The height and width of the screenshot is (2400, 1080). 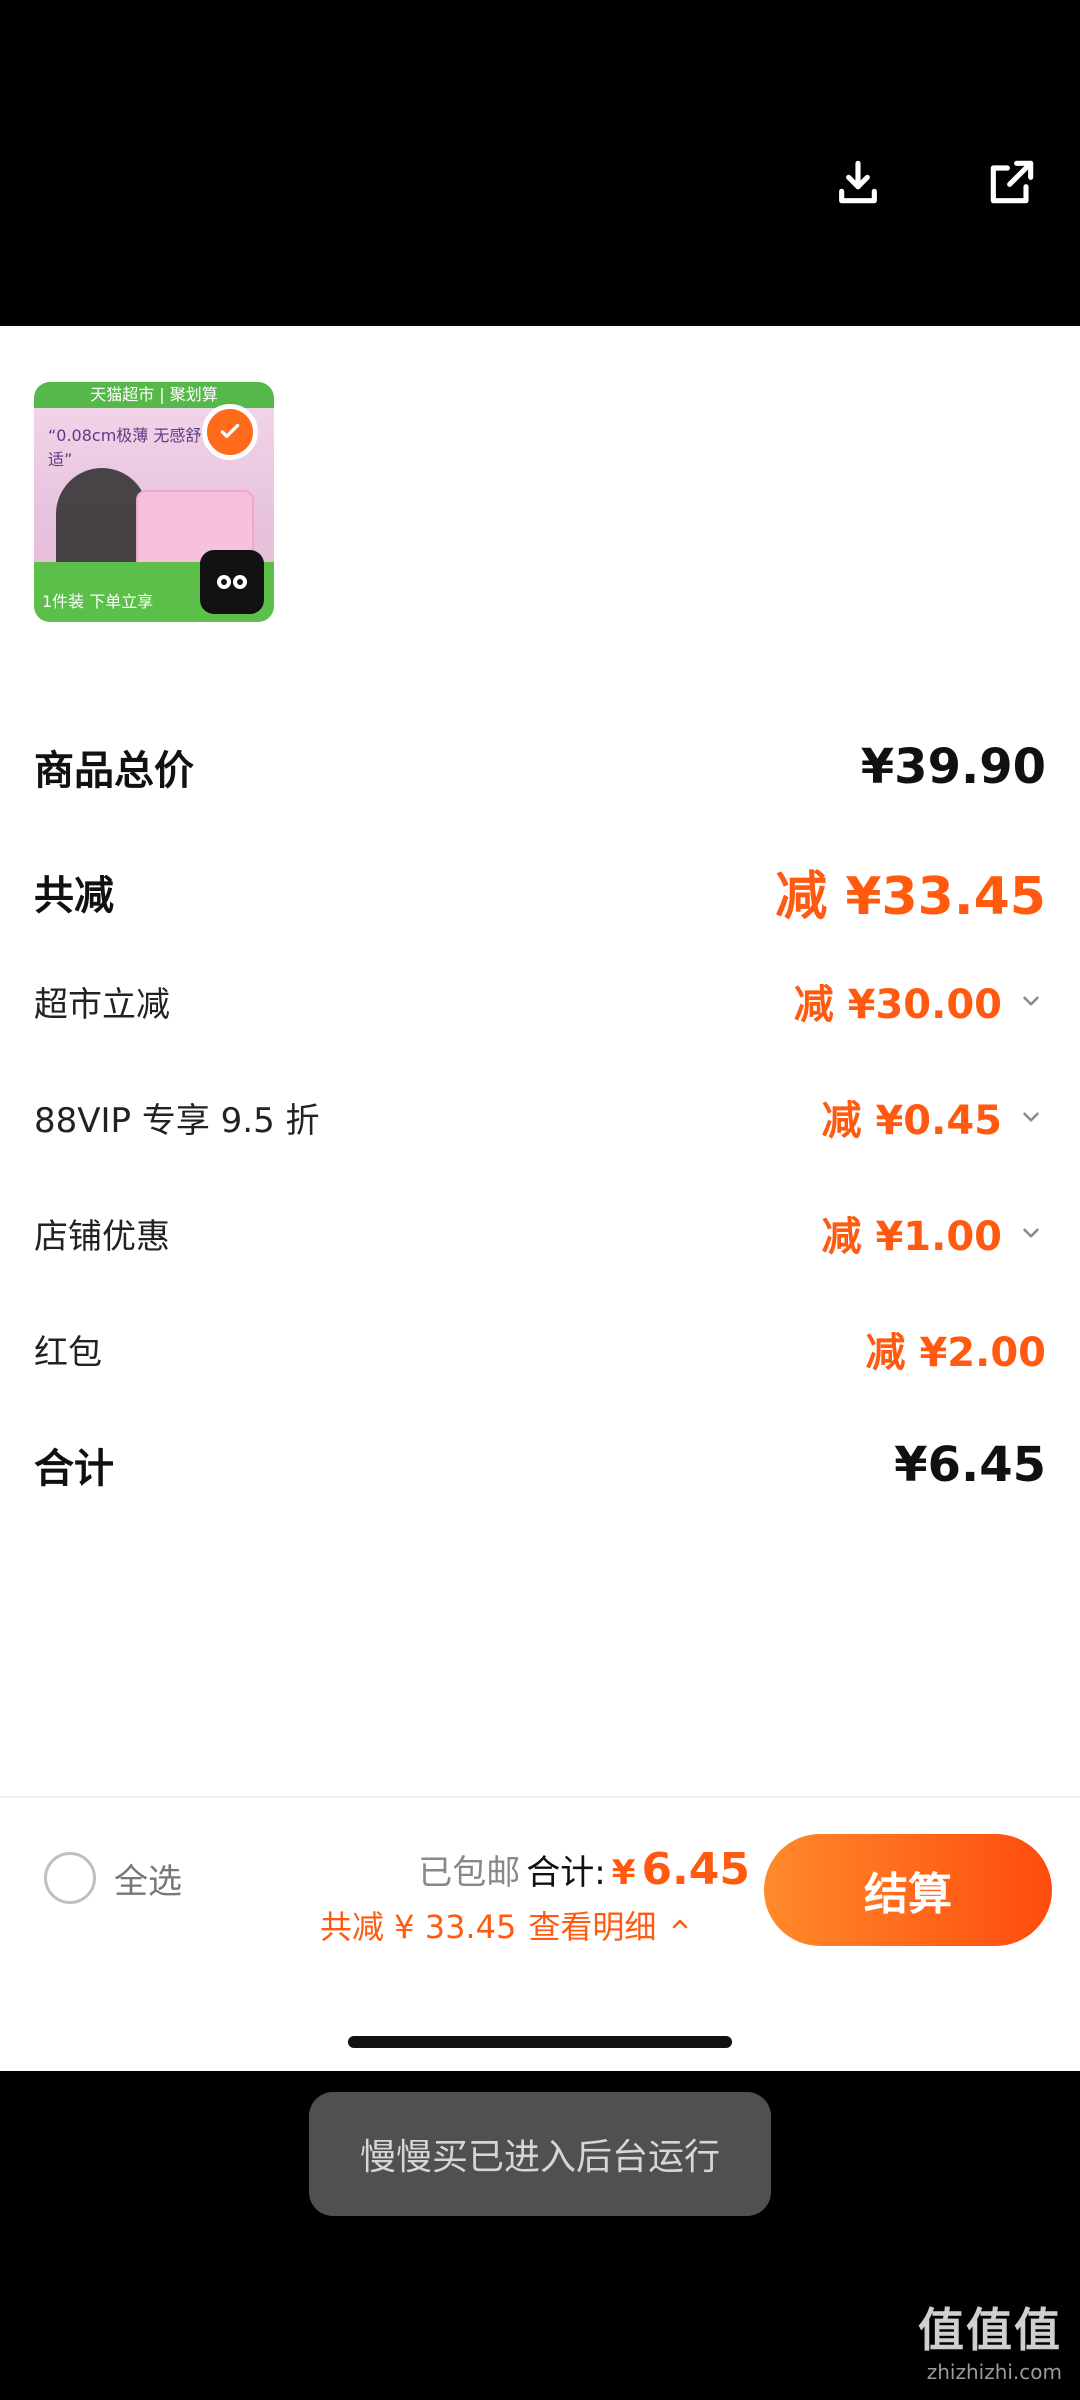 What do you see at coordinates (566, 1873) in the screenshot?
I see `total-label: 合计:` at bounding box center [566, 1873].